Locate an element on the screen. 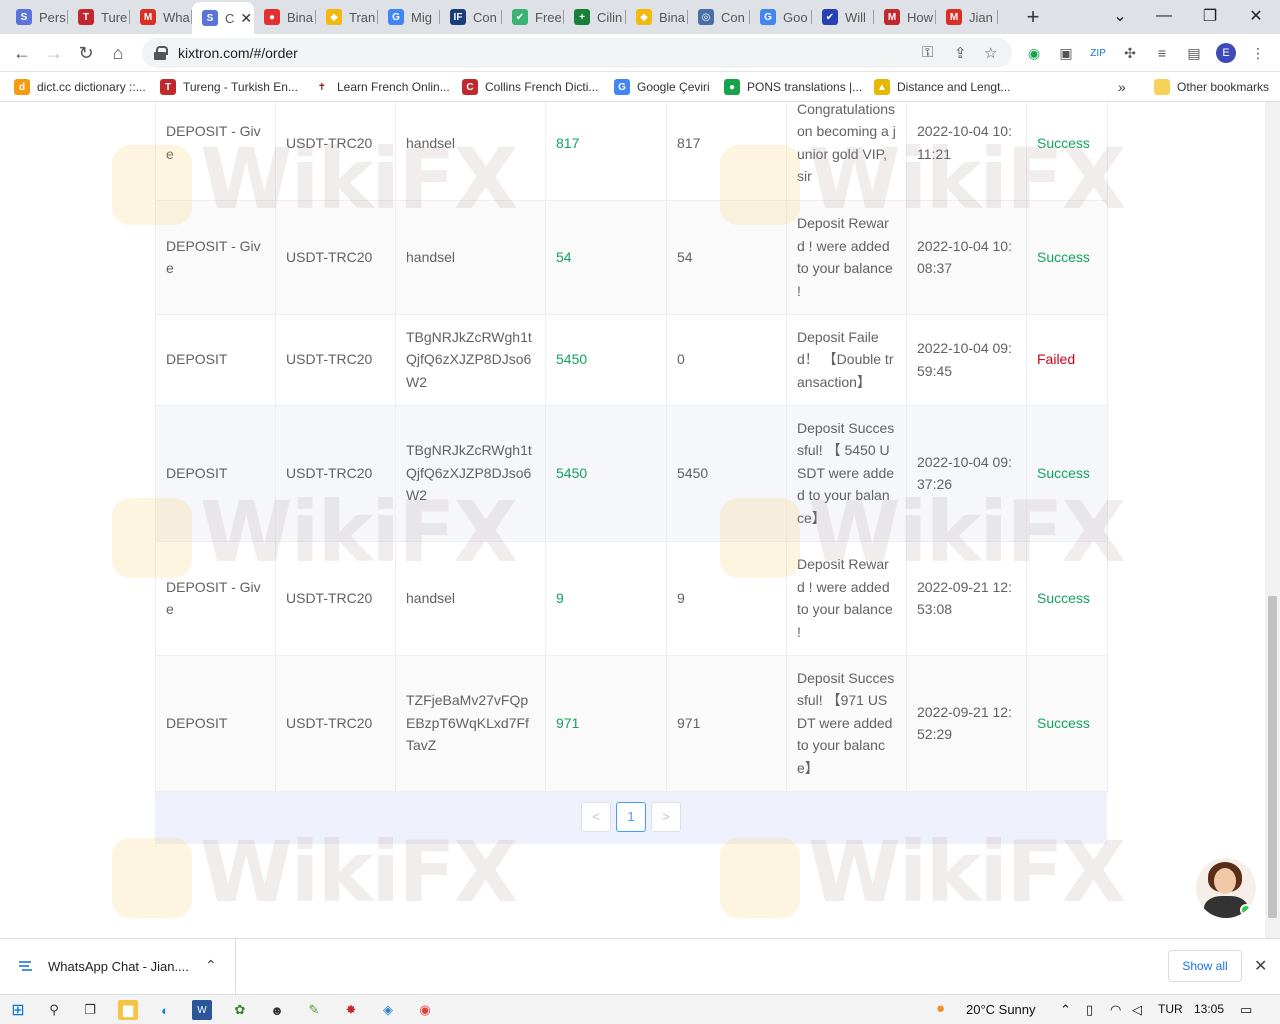  notifications-icon: ▭ is located at coordinates (1246, 1010).